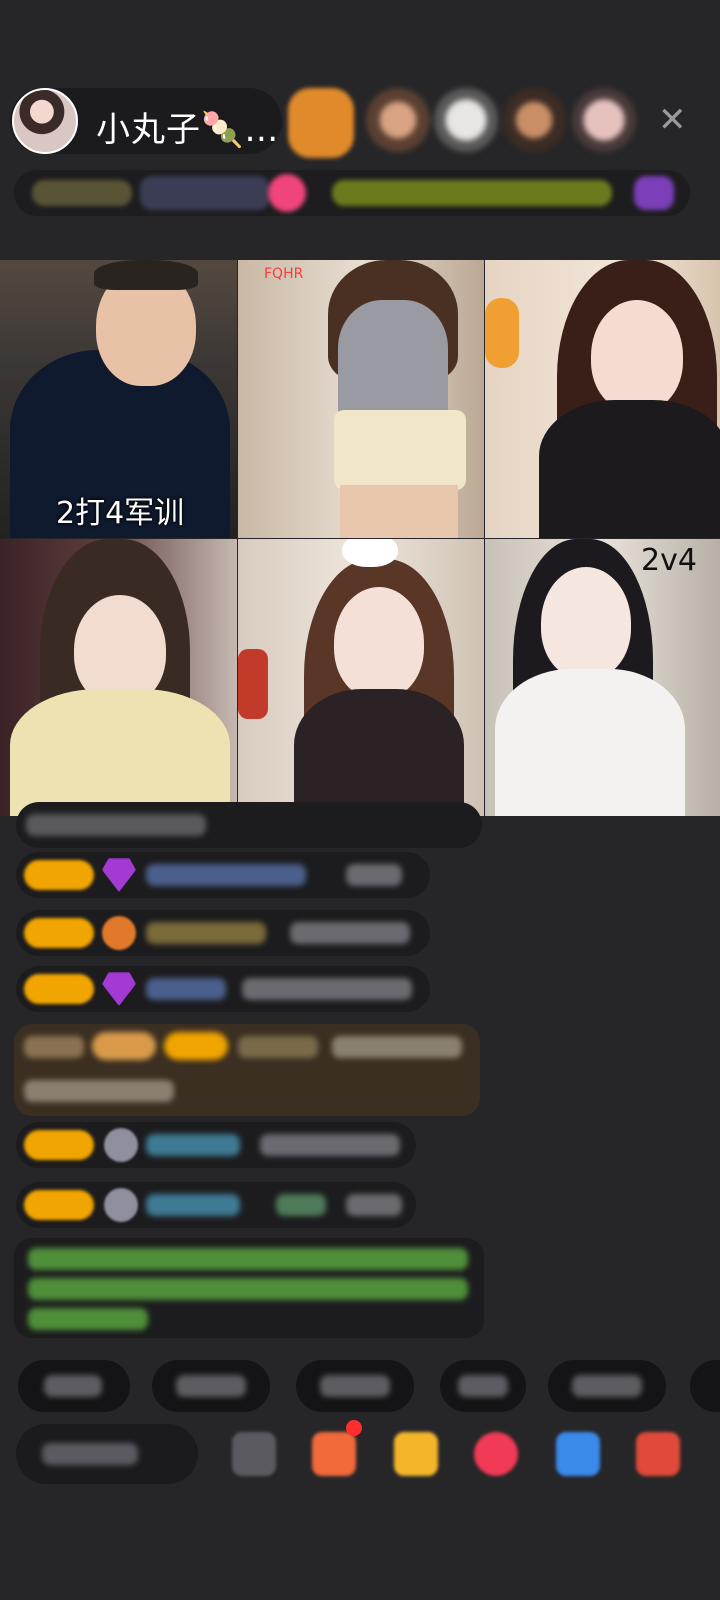  What do you see at coordinates (321, 123) in the screenshot?
I see `top-viewer-avatar` at bounding box center [321, 123].